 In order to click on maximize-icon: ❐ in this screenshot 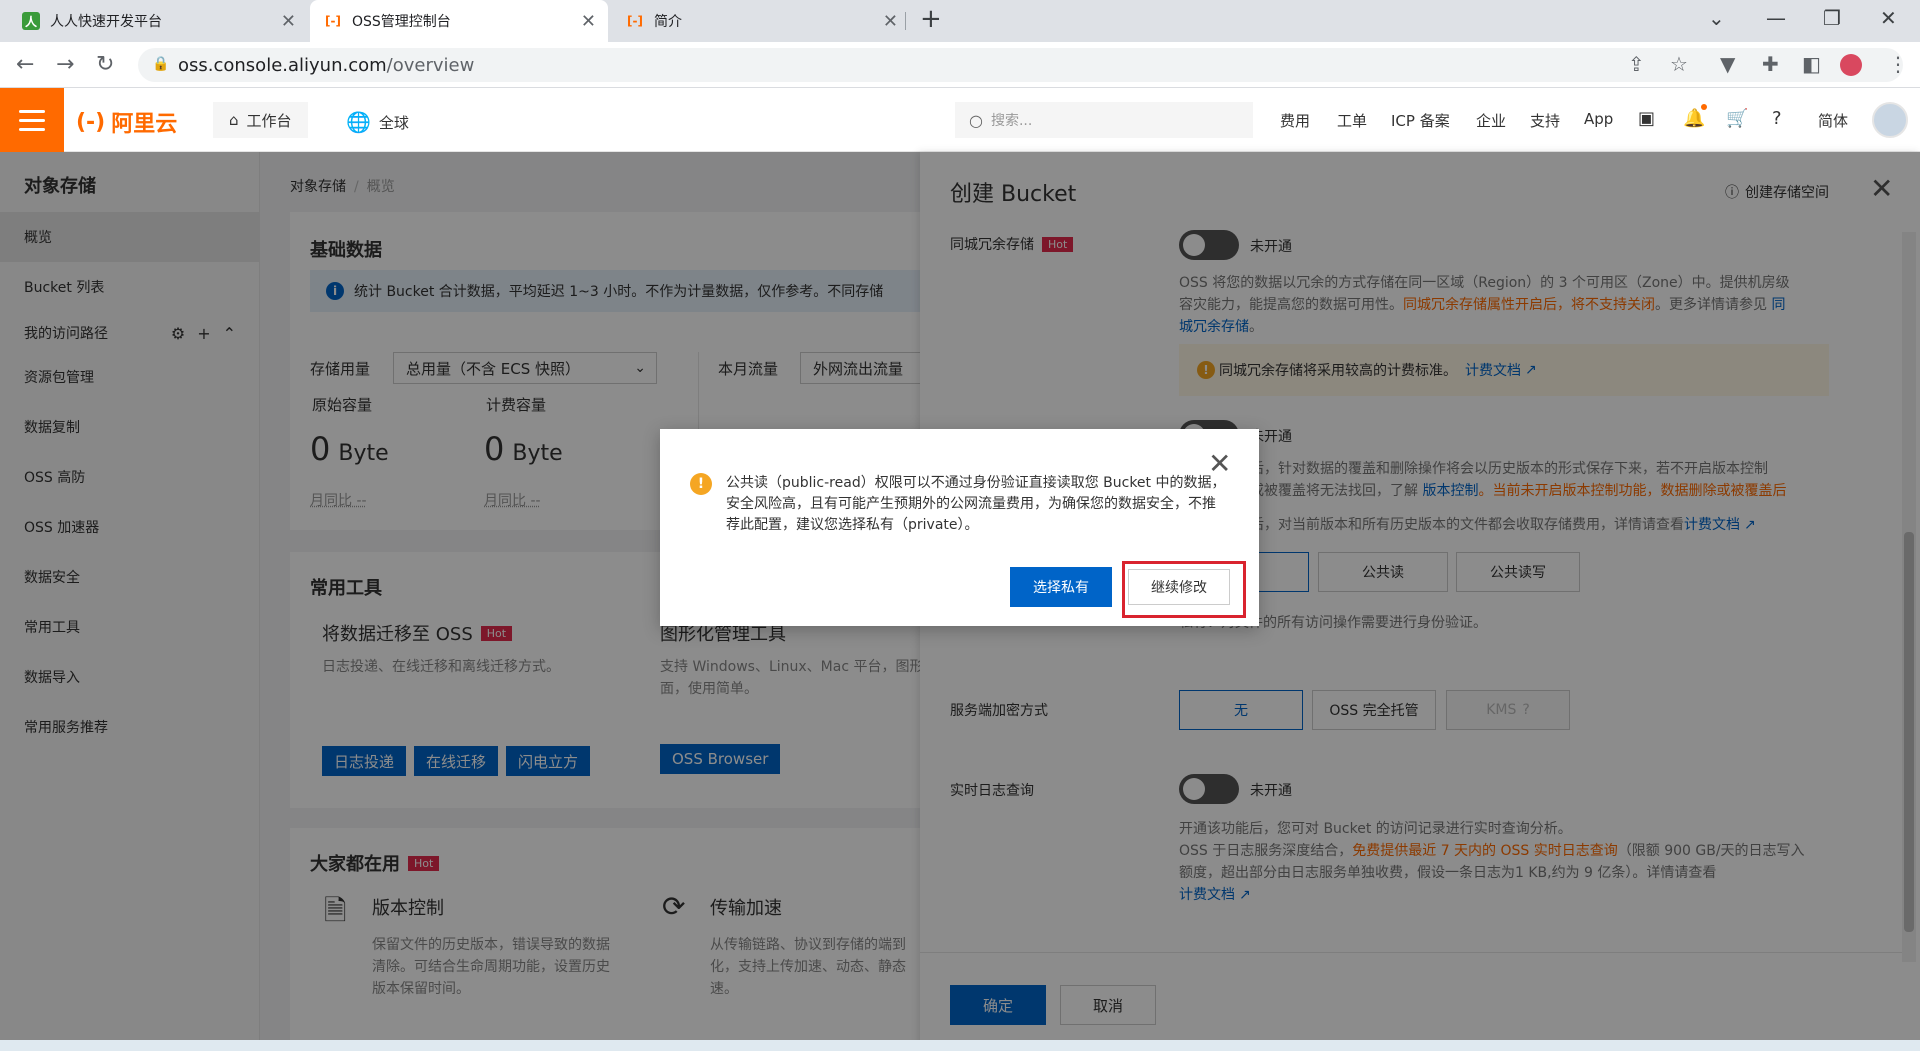, I will do `click(1832, 18)`.